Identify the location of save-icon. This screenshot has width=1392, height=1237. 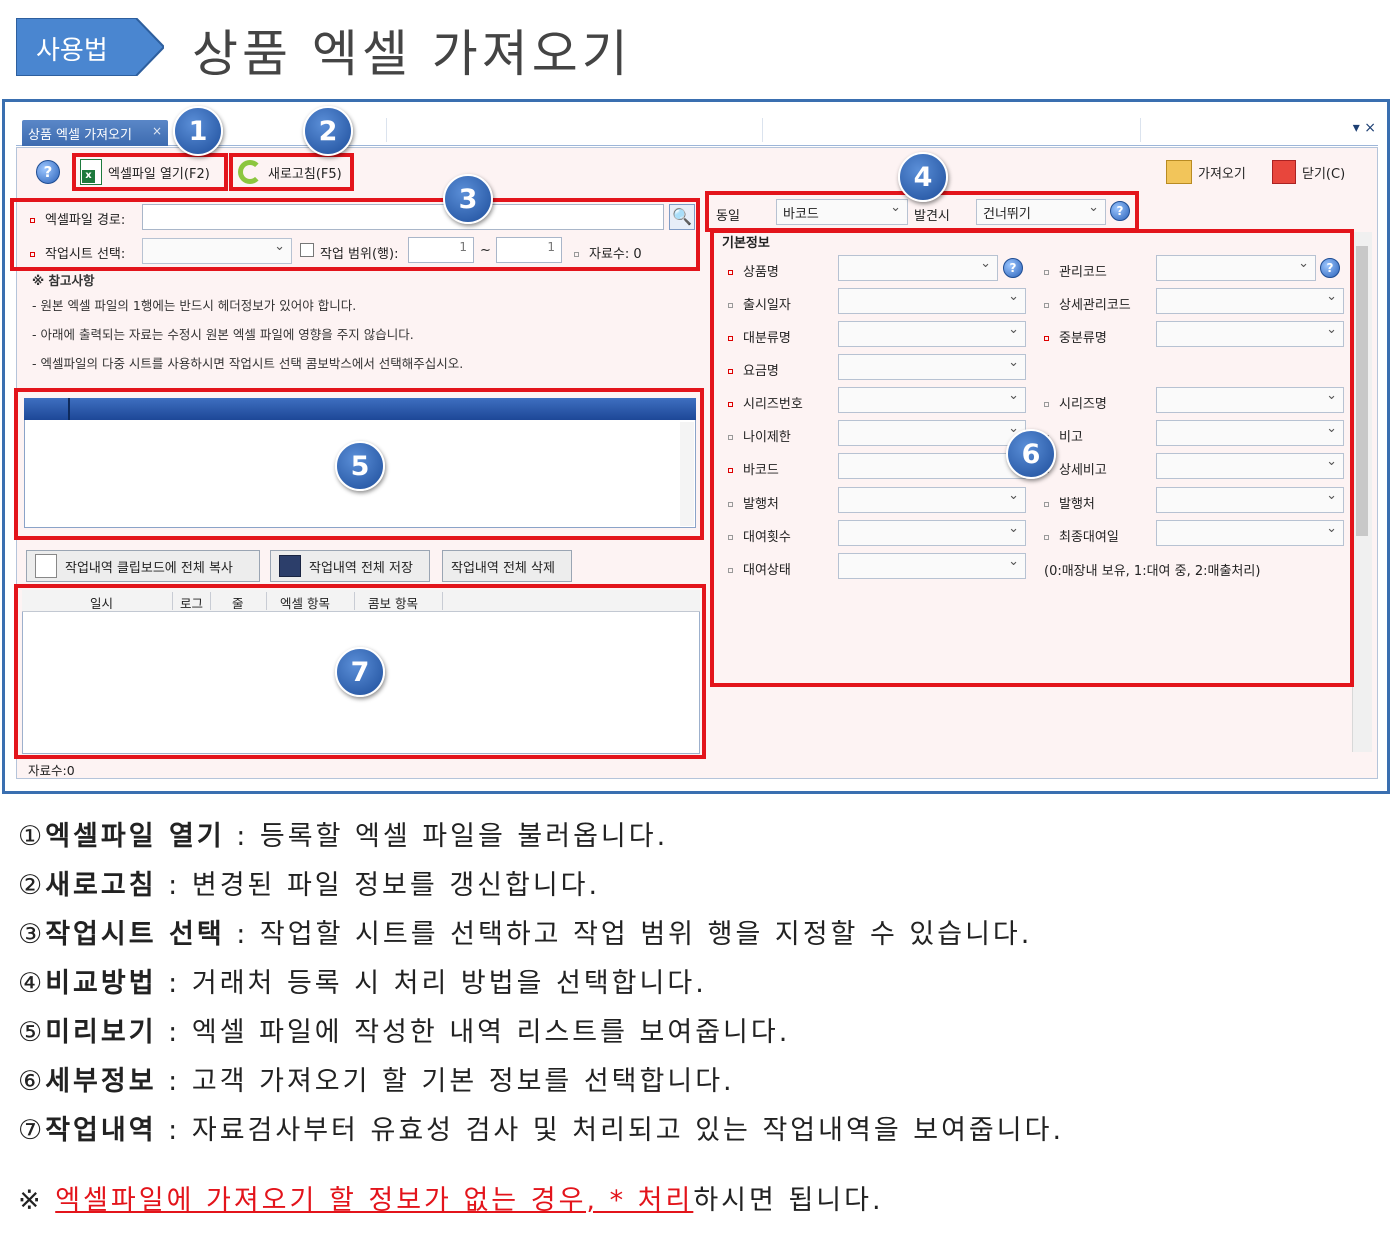
(290, 566).